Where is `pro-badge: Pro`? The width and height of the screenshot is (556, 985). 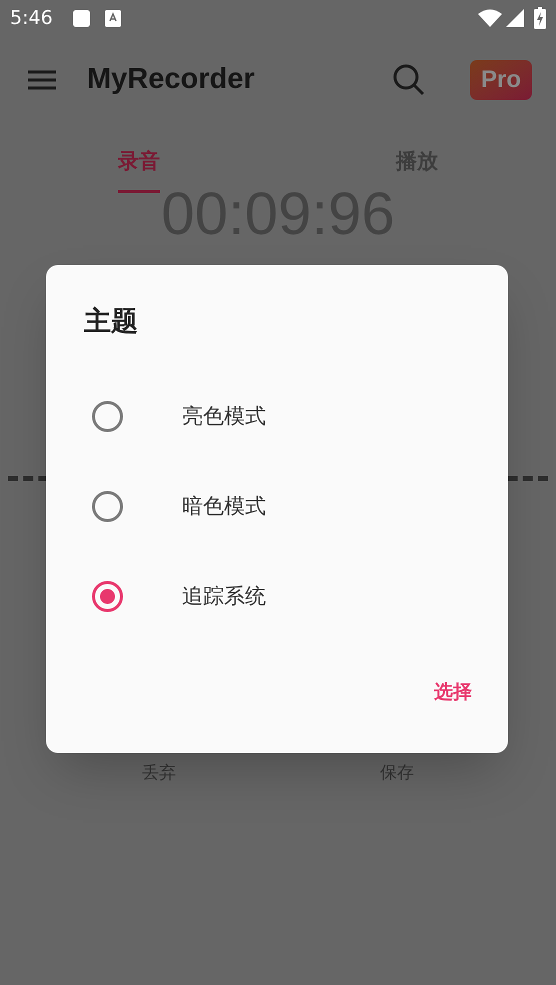
pro-badge: Pro is located at coordinates (501, 80).